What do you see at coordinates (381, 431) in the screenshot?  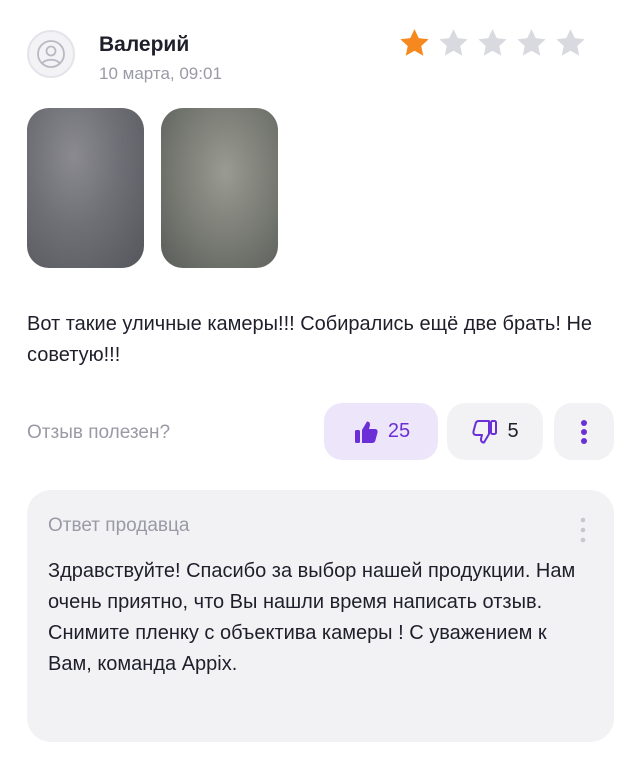 I see `like-button: 25` at bounding box center [381, 431].